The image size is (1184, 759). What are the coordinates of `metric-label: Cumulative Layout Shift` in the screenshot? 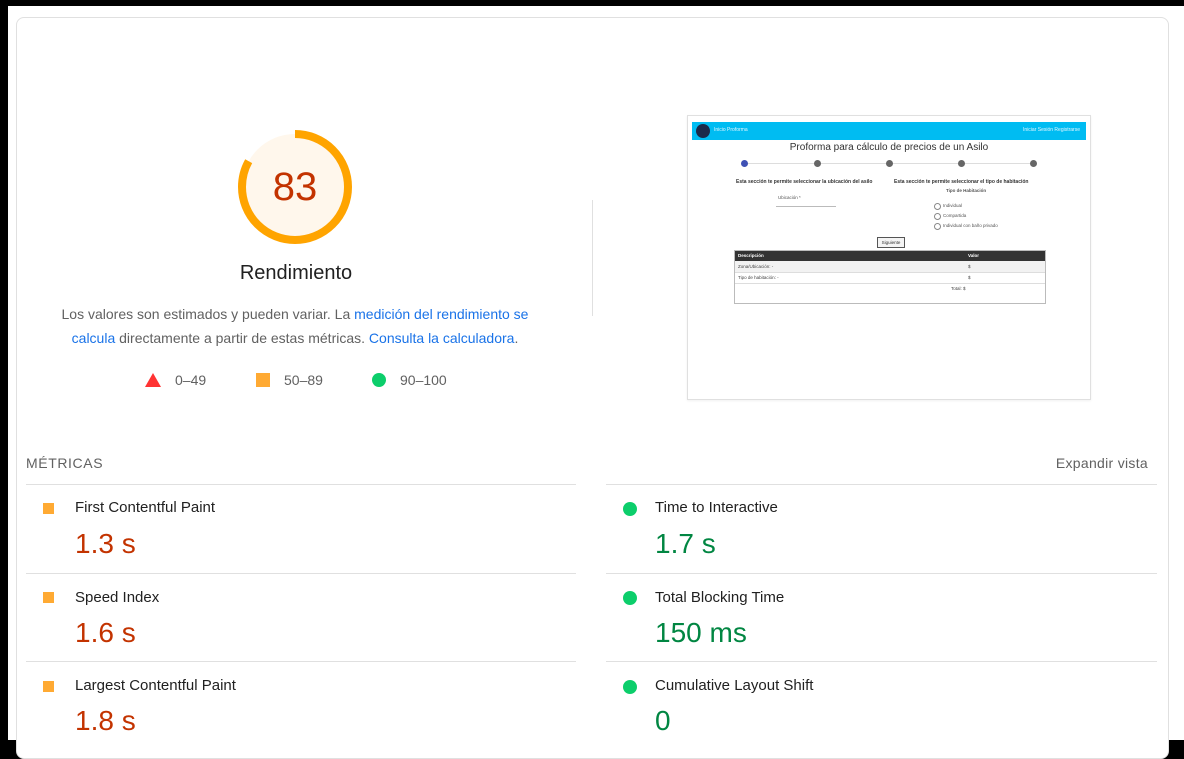 It's located at (734, 685).